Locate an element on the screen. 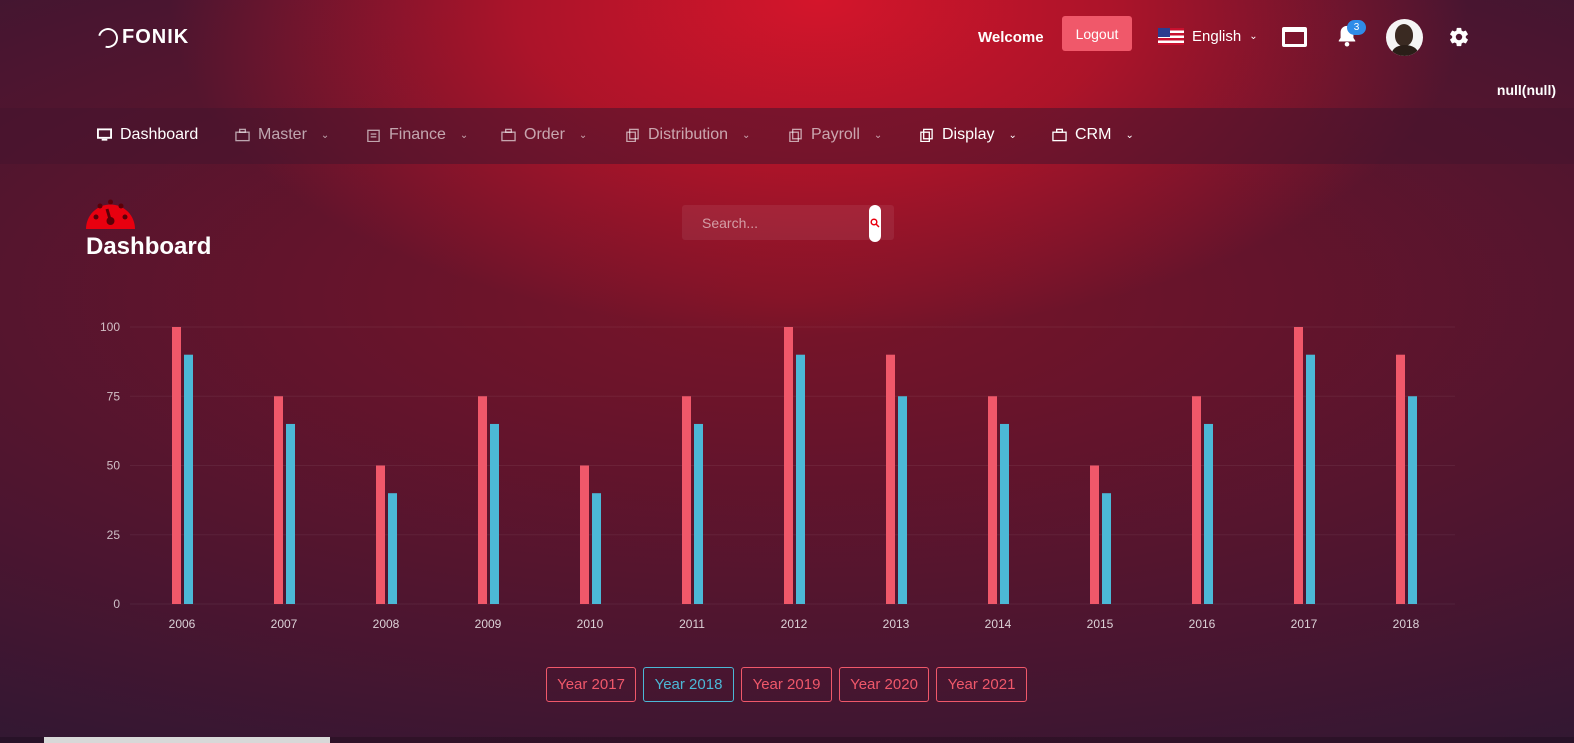 The width and height of the screenshot is (1574, 743). nav-item-master: Master ⌄ is located at coordinates (282, 135).